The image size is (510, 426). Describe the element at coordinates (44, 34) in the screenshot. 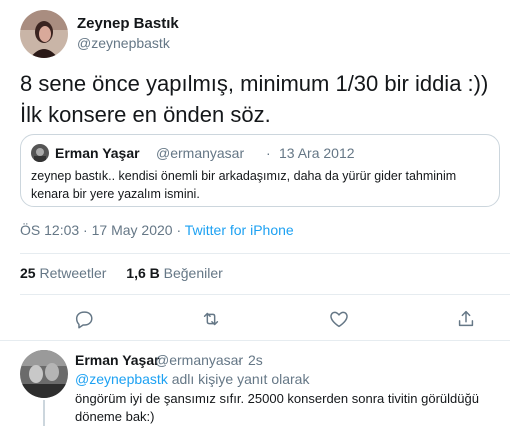

I see `author-avatar` at that location.